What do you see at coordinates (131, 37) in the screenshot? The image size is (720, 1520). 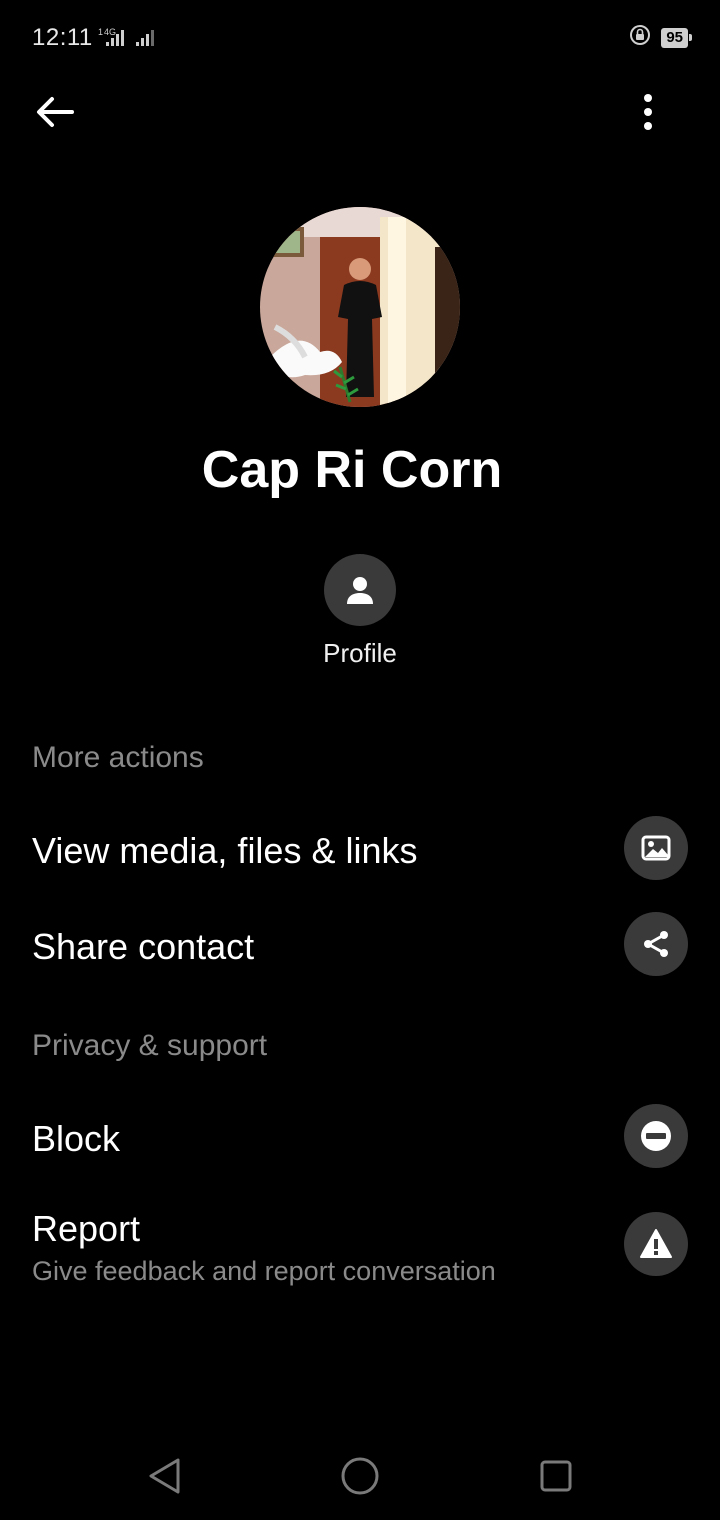 I see `signal-icon: 1 4G` at bounding box center [131, 37].